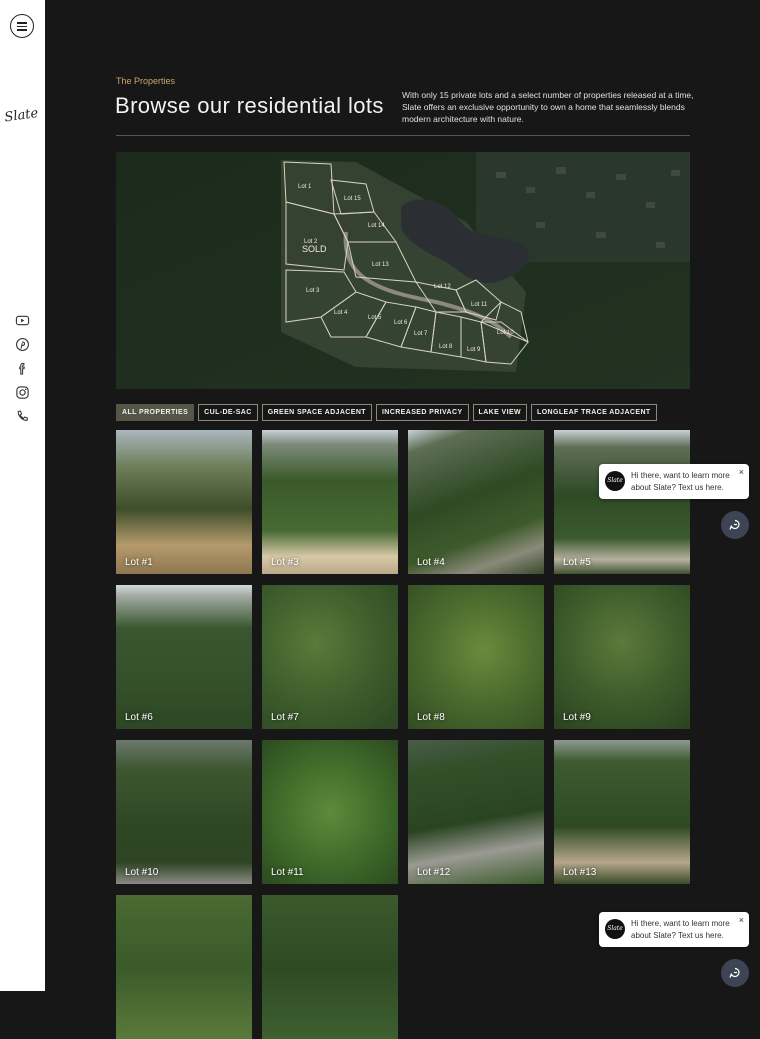 This screenshot has height=1039, width=760. I want to click on filter-increased-privacy: INCREASED PRIVACY, so click(422, 412).